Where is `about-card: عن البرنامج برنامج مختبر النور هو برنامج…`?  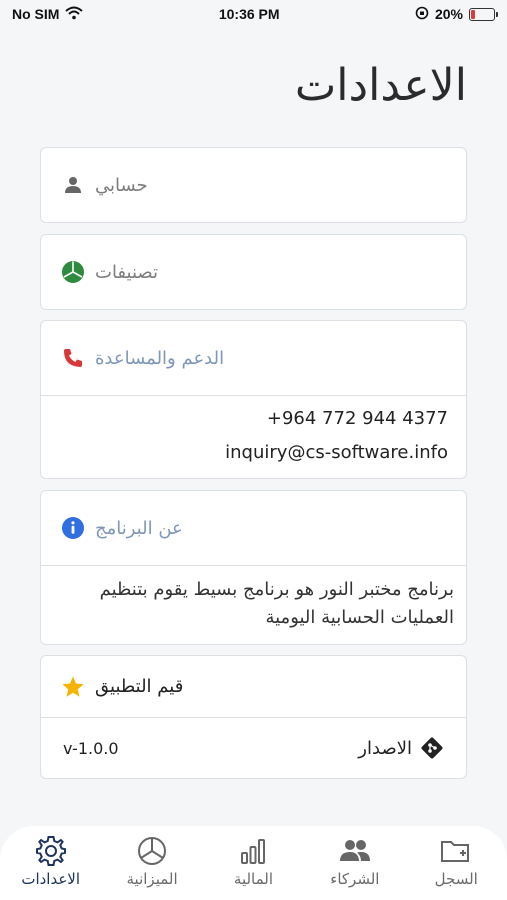
about-card: عن البرنامج برنامج مختبر النور هو برنامج… is located at coordinates (253, 567).